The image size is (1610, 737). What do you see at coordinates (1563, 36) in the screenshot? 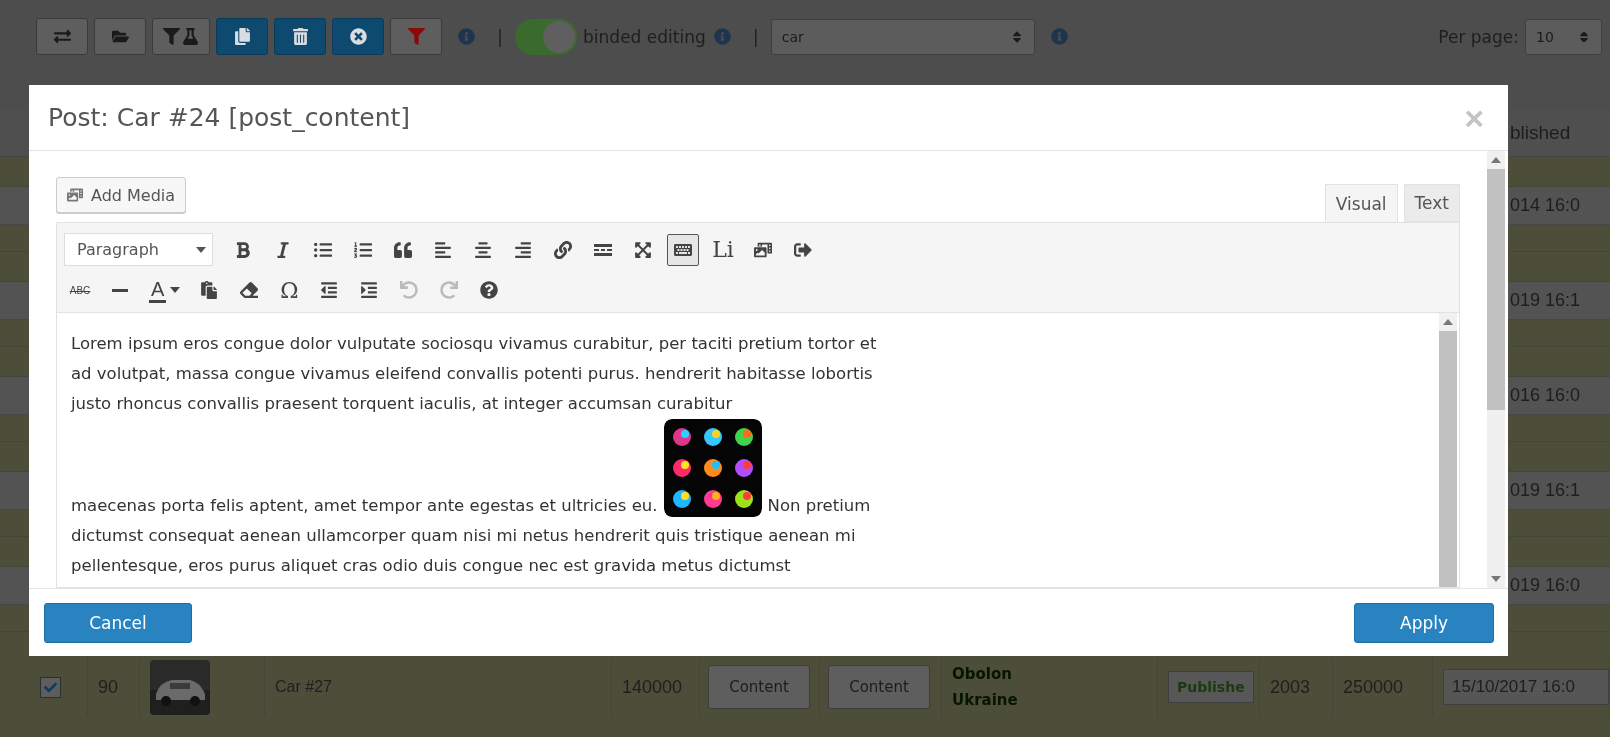
I see `per-page-select: 10` at bounding box center [1563, 36].